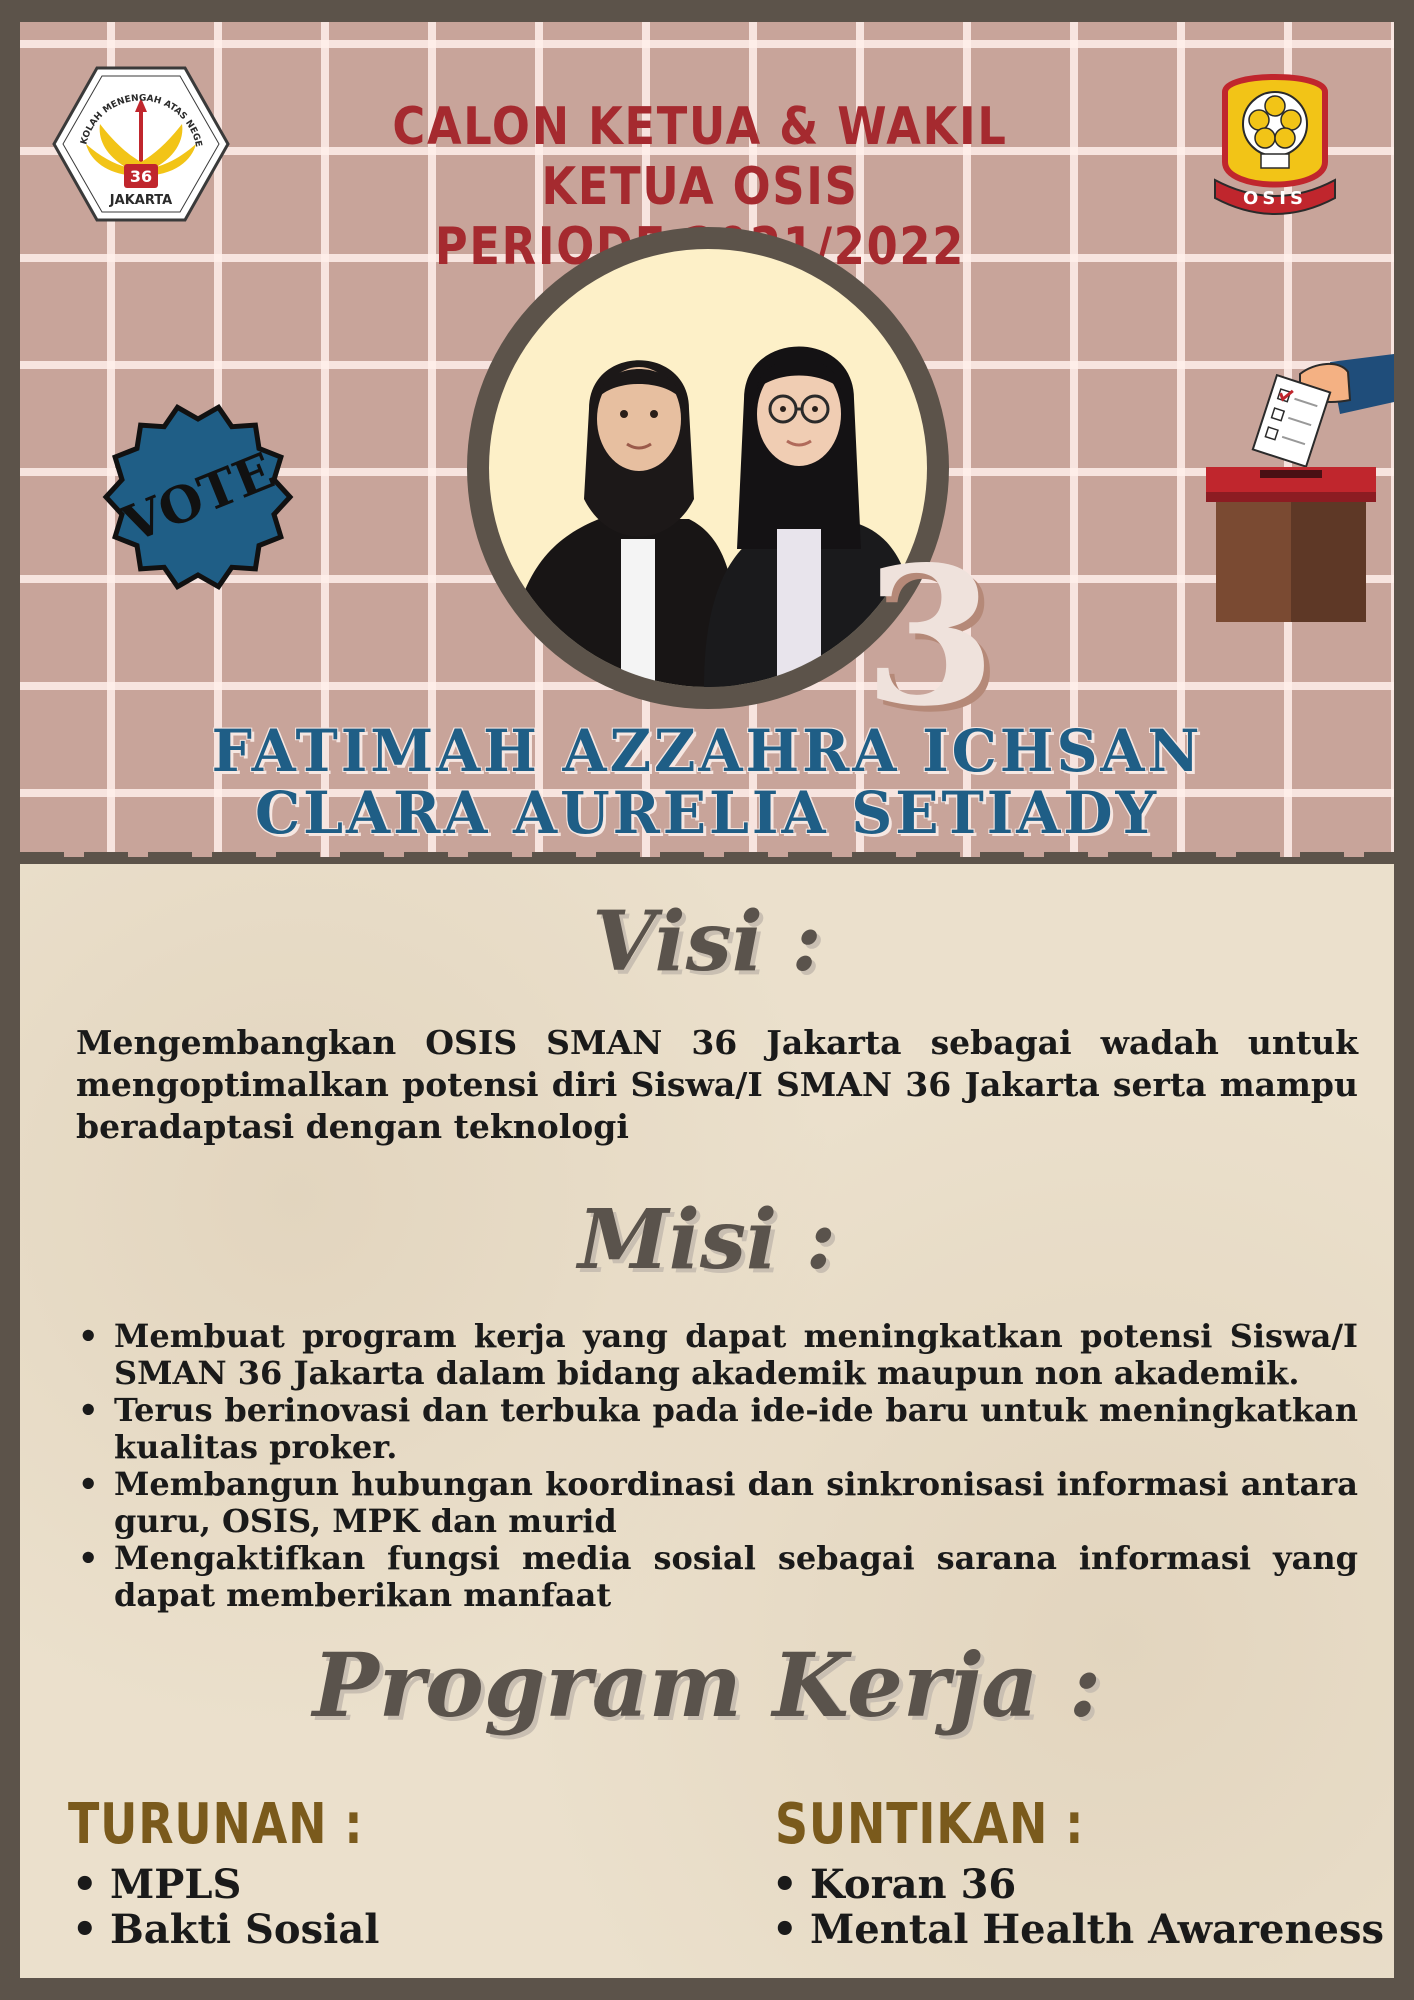  I want to click on school-logo-icon: 36 JAKARTA SEKOLAH MENENGAH ATAS NEGERI, so click(141, 143).